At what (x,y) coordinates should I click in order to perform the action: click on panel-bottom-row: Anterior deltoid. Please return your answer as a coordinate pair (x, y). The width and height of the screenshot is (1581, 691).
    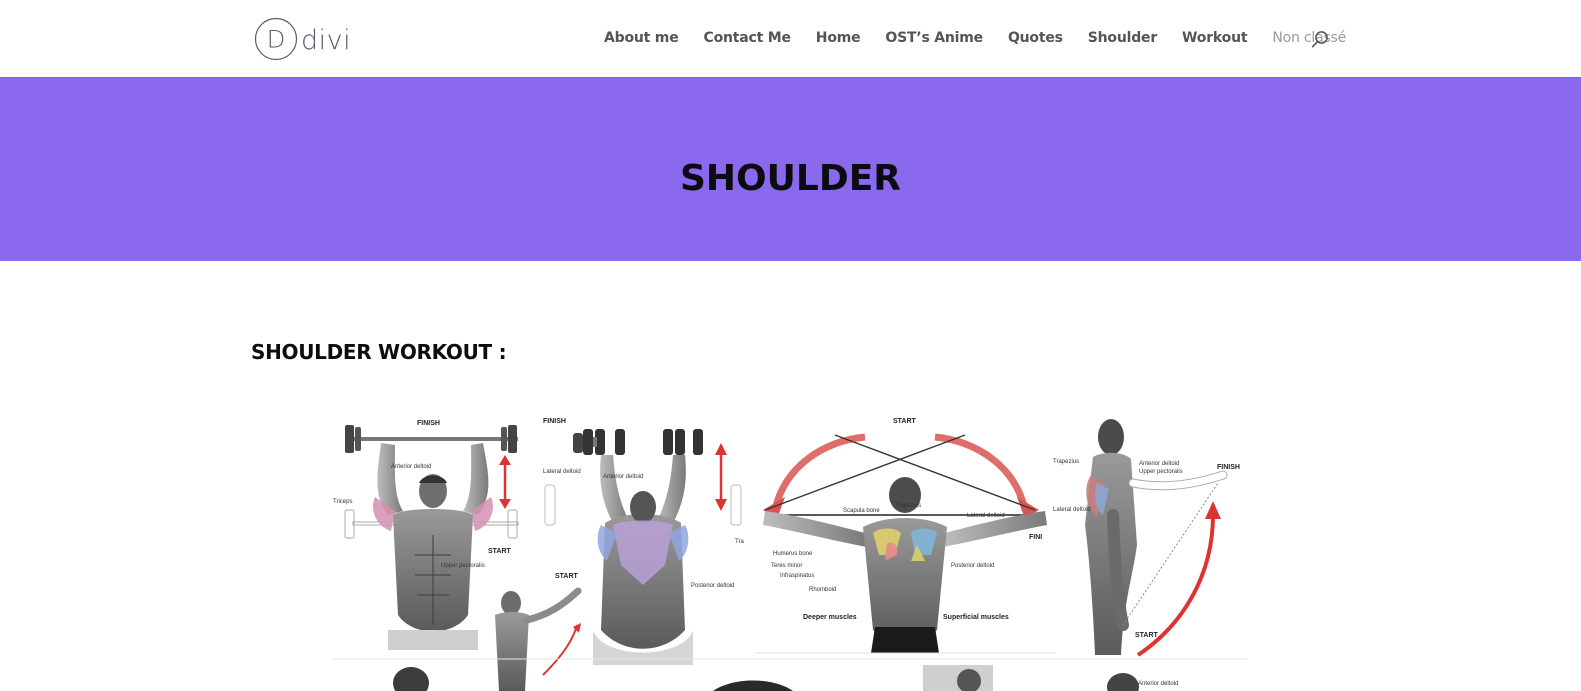
    Looking at the image, I should click on (790, 674).